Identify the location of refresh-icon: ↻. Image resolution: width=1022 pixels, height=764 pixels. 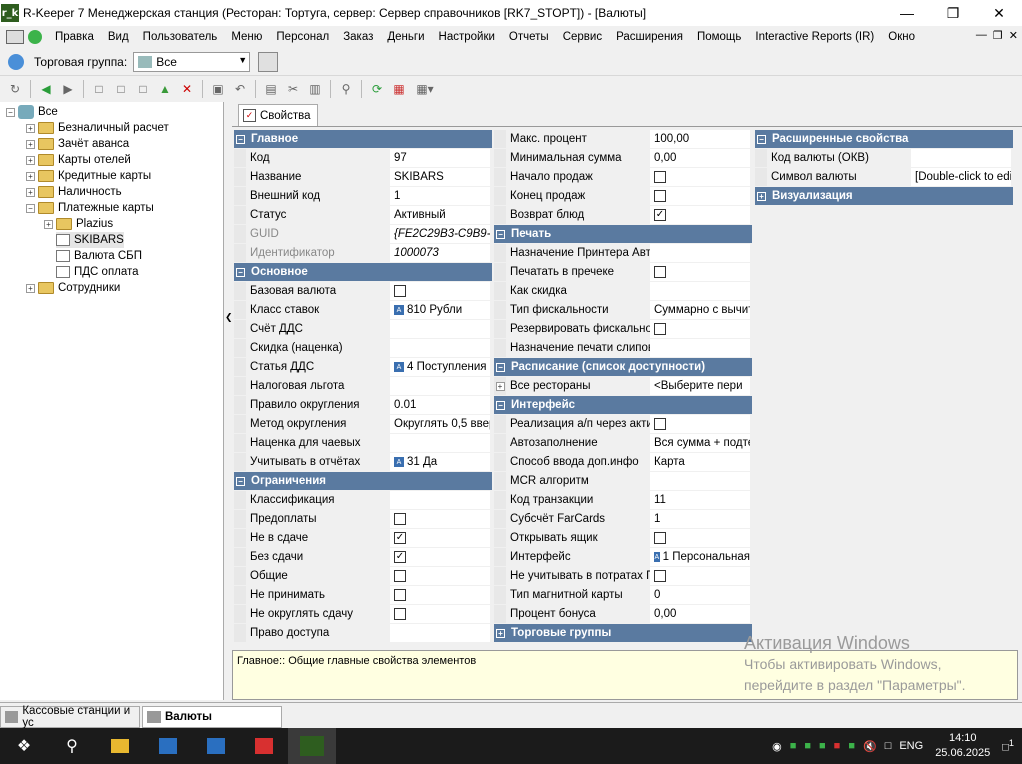
(15, 89).